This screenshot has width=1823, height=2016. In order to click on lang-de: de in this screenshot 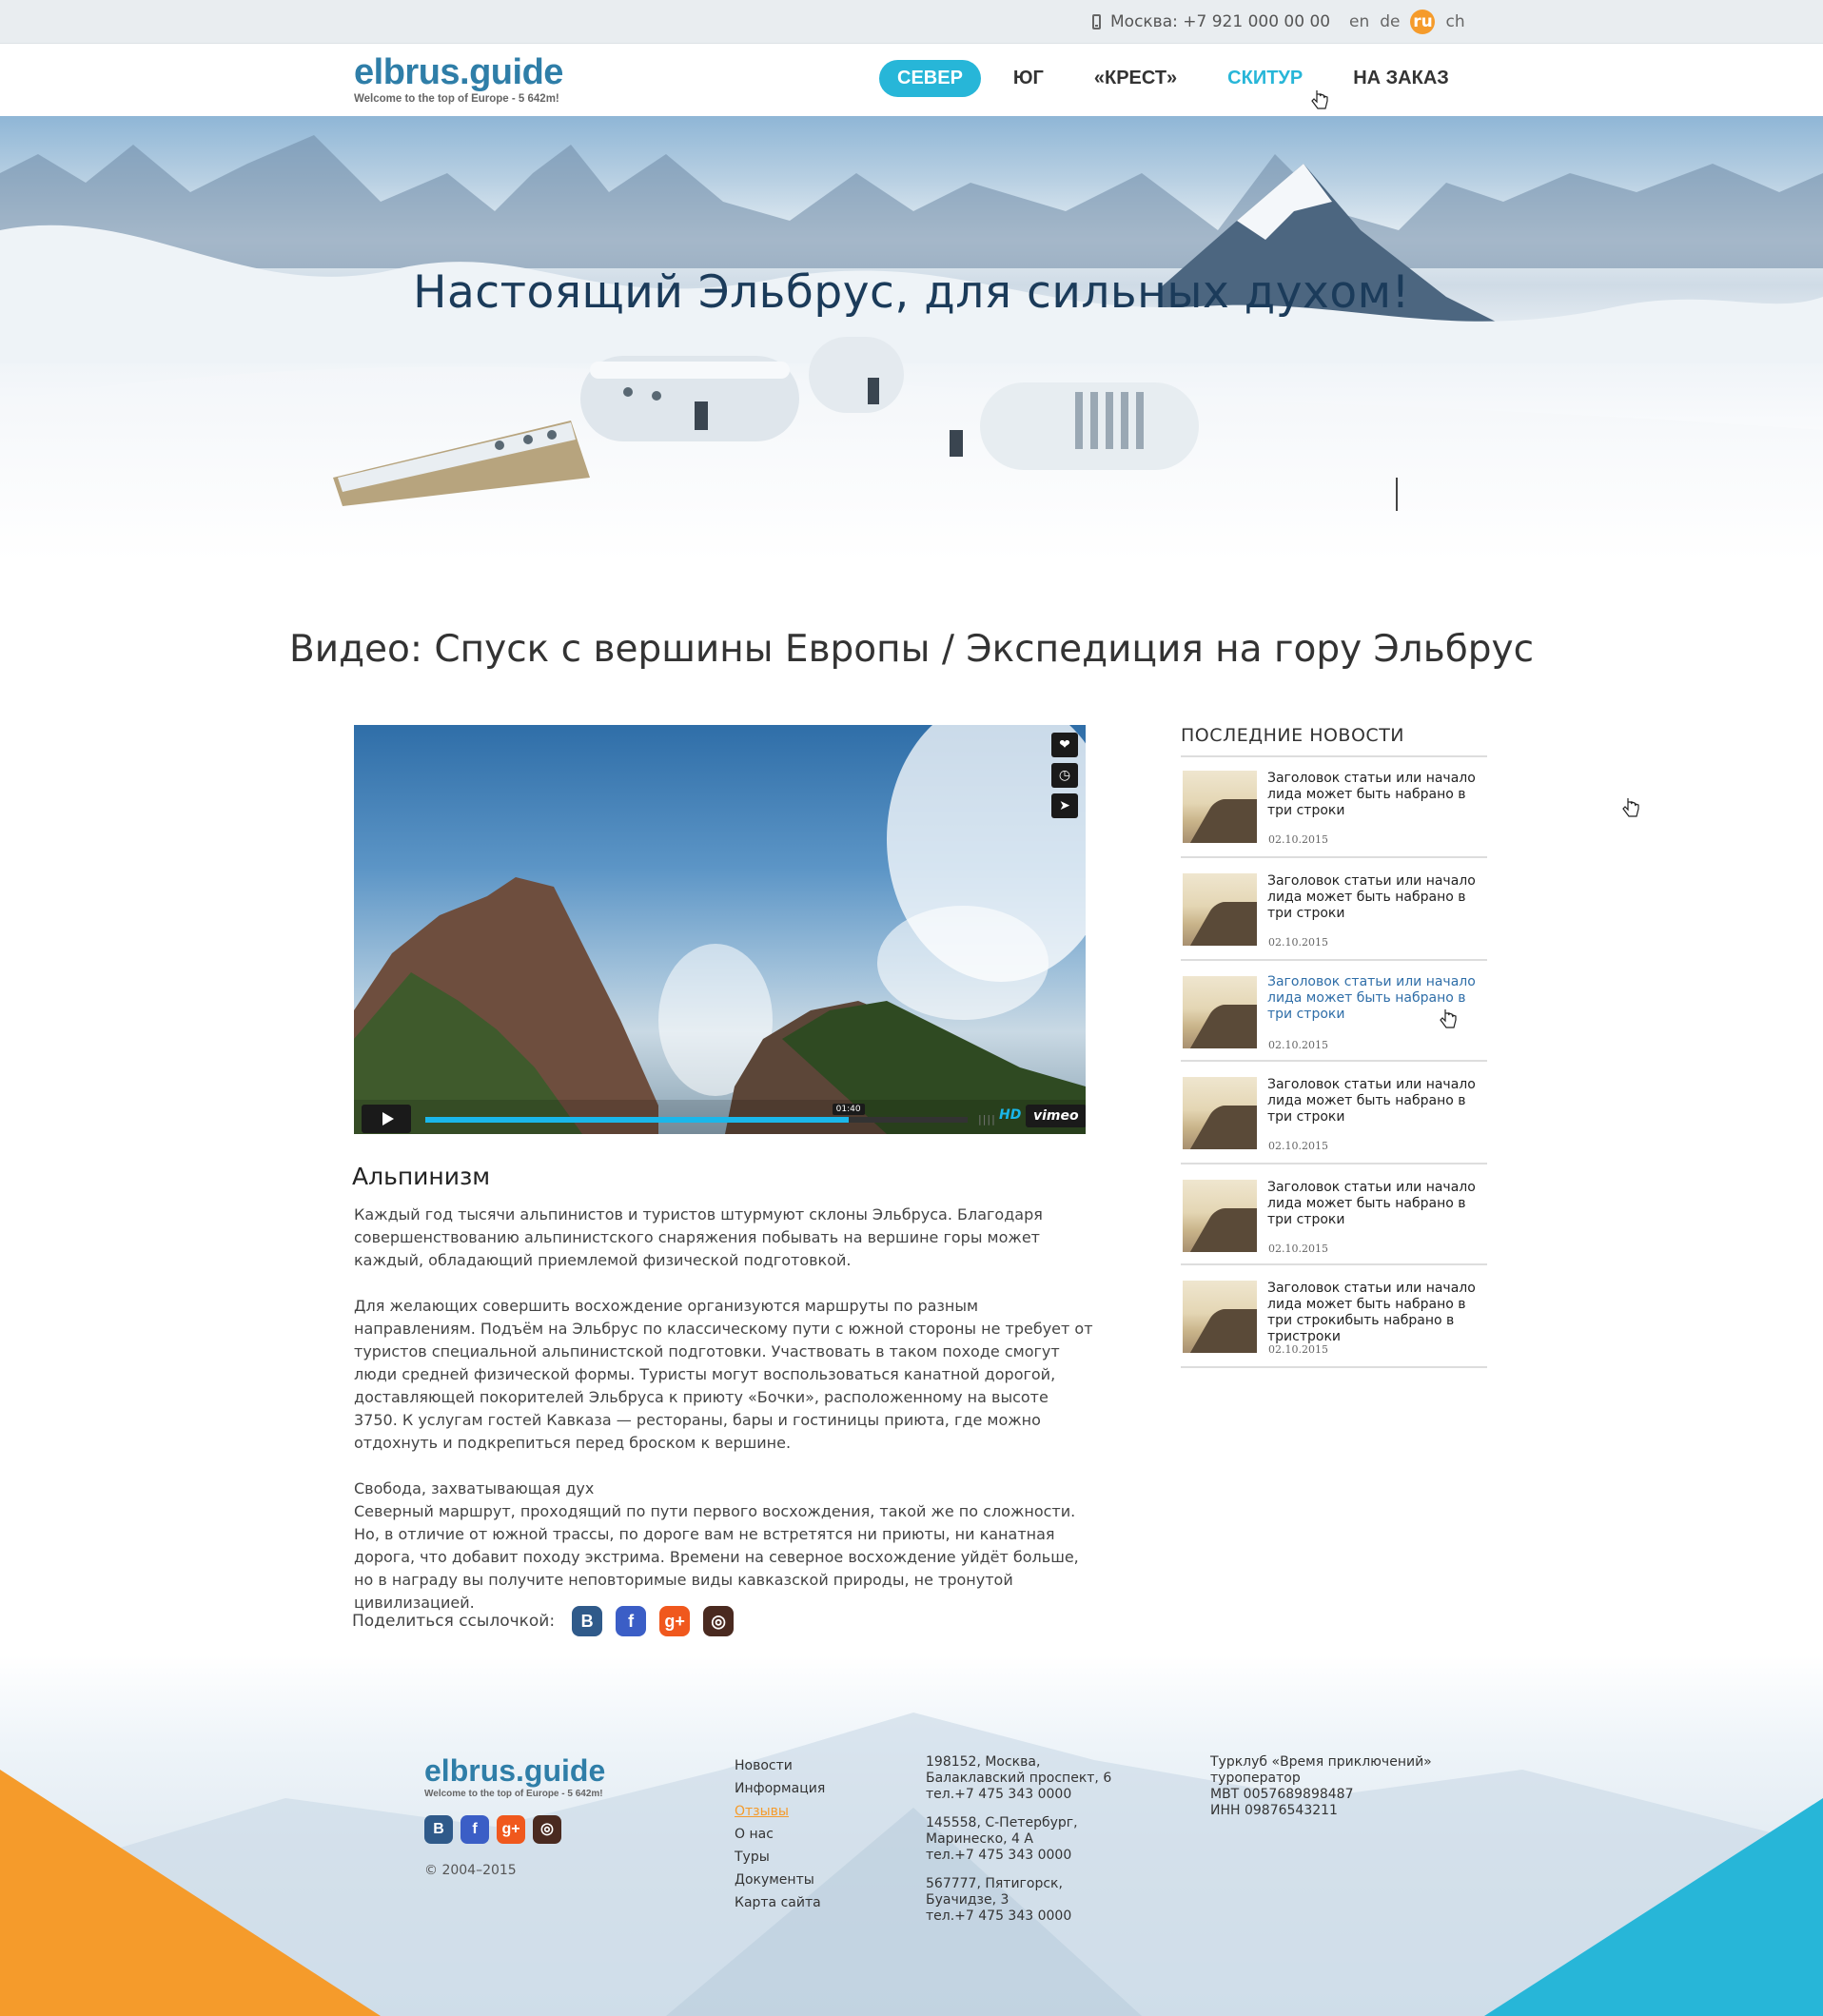, I will do `click(1390, 22)`.